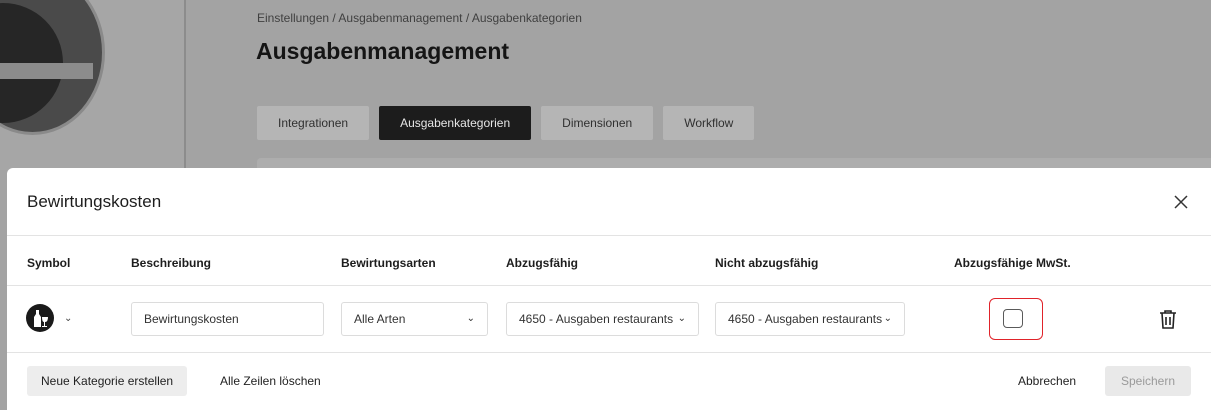 The height and width of the screenshot is (410, 1211). I want to click on col-vat: Abzugsfähige MwSt., so click(1012, 263).